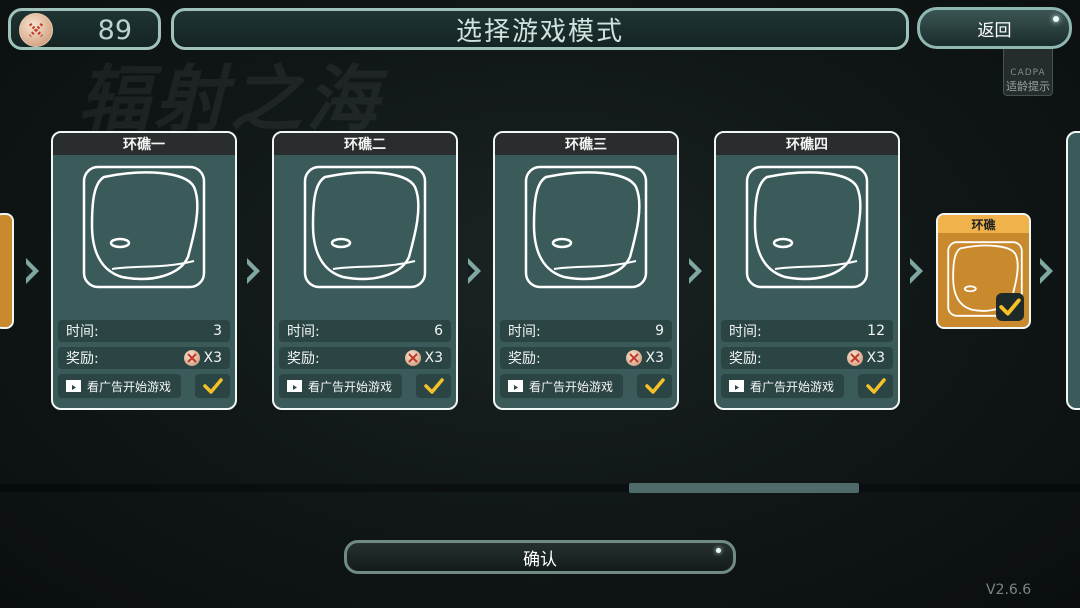 The image size is (1080, 608). Describe the element at coordinates (983, 271) in the screenshot. I see `selected-mode-card: 环礁` at that location.